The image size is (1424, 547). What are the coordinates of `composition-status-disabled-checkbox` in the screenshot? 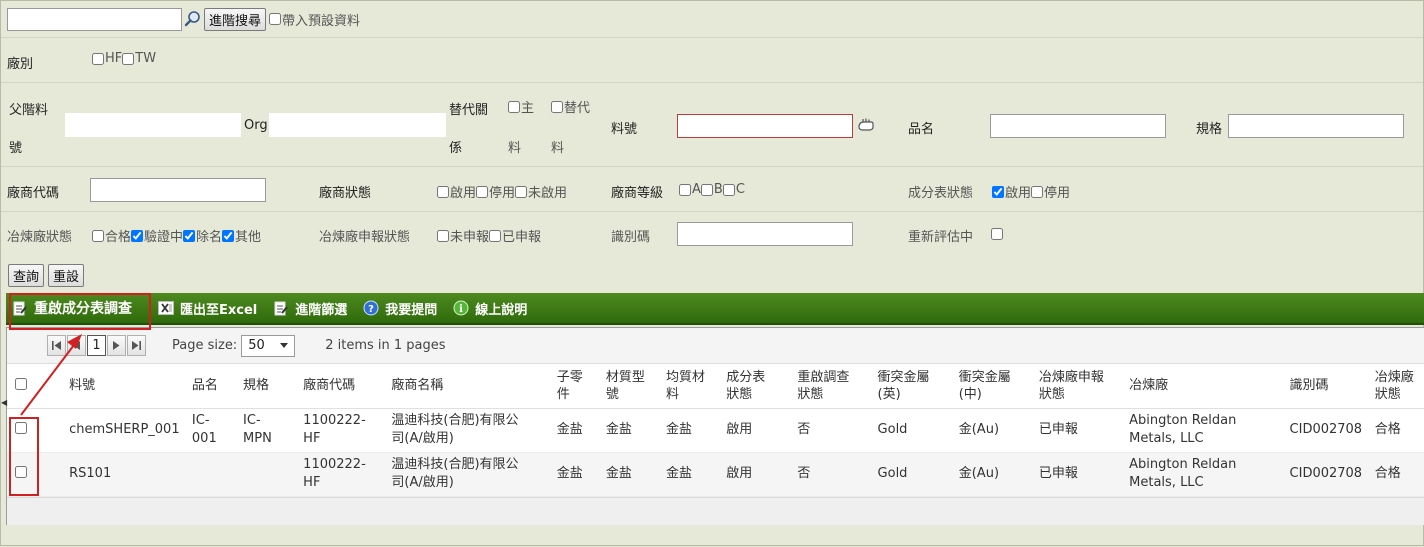 It's located at (1037, 191).